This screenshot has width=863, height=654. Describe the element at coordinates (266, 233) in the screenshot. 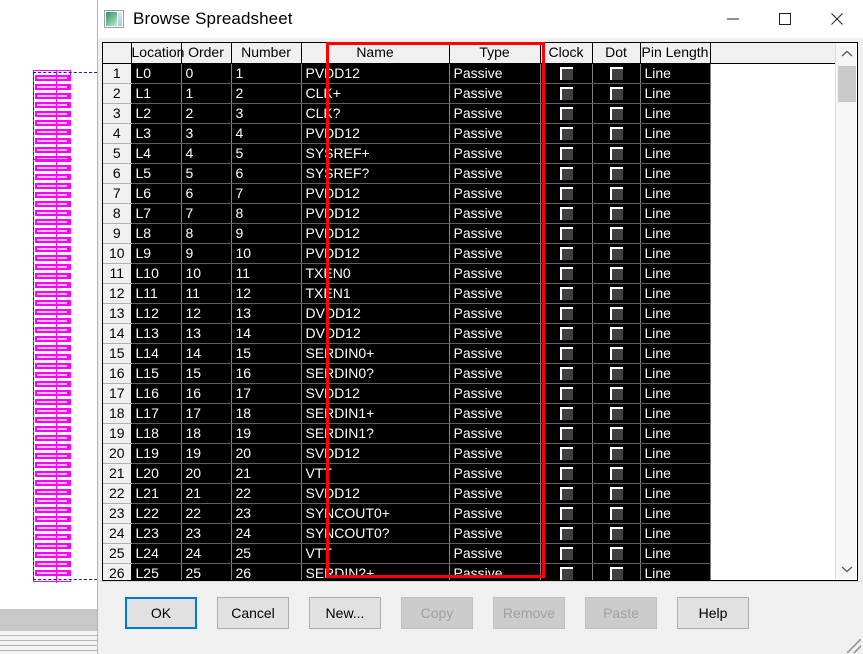

I see `number-cell: 9` at that location.